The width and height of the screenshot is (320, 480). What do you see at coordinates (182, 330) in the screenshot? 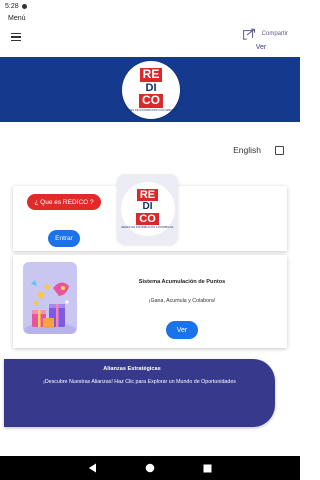
I see `points-view-button: Ver` at bounding box center [182, 330].